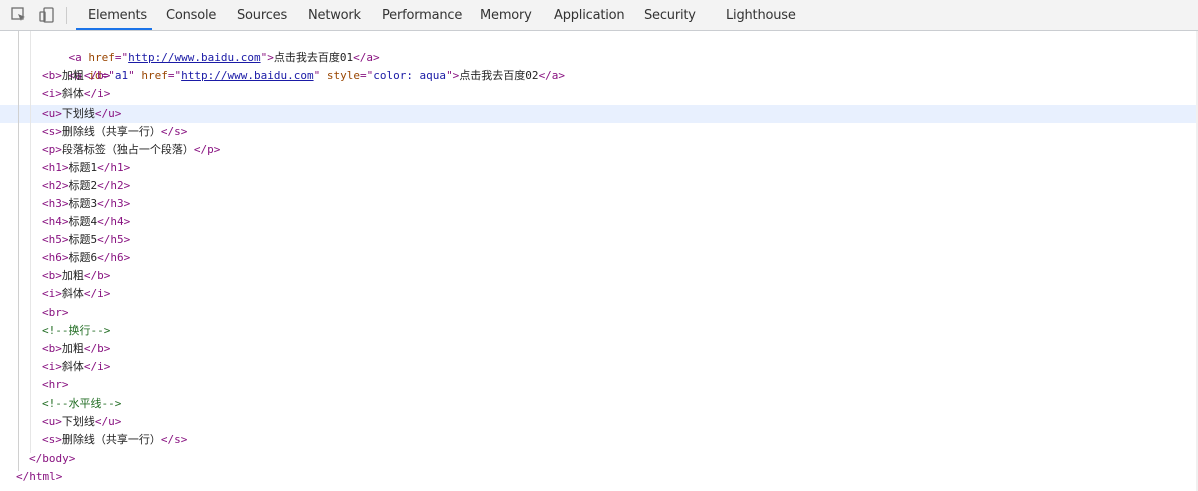 This screenshot has height=491, width=1198. I want to click on tag-close: </html>, so click(39, 476).